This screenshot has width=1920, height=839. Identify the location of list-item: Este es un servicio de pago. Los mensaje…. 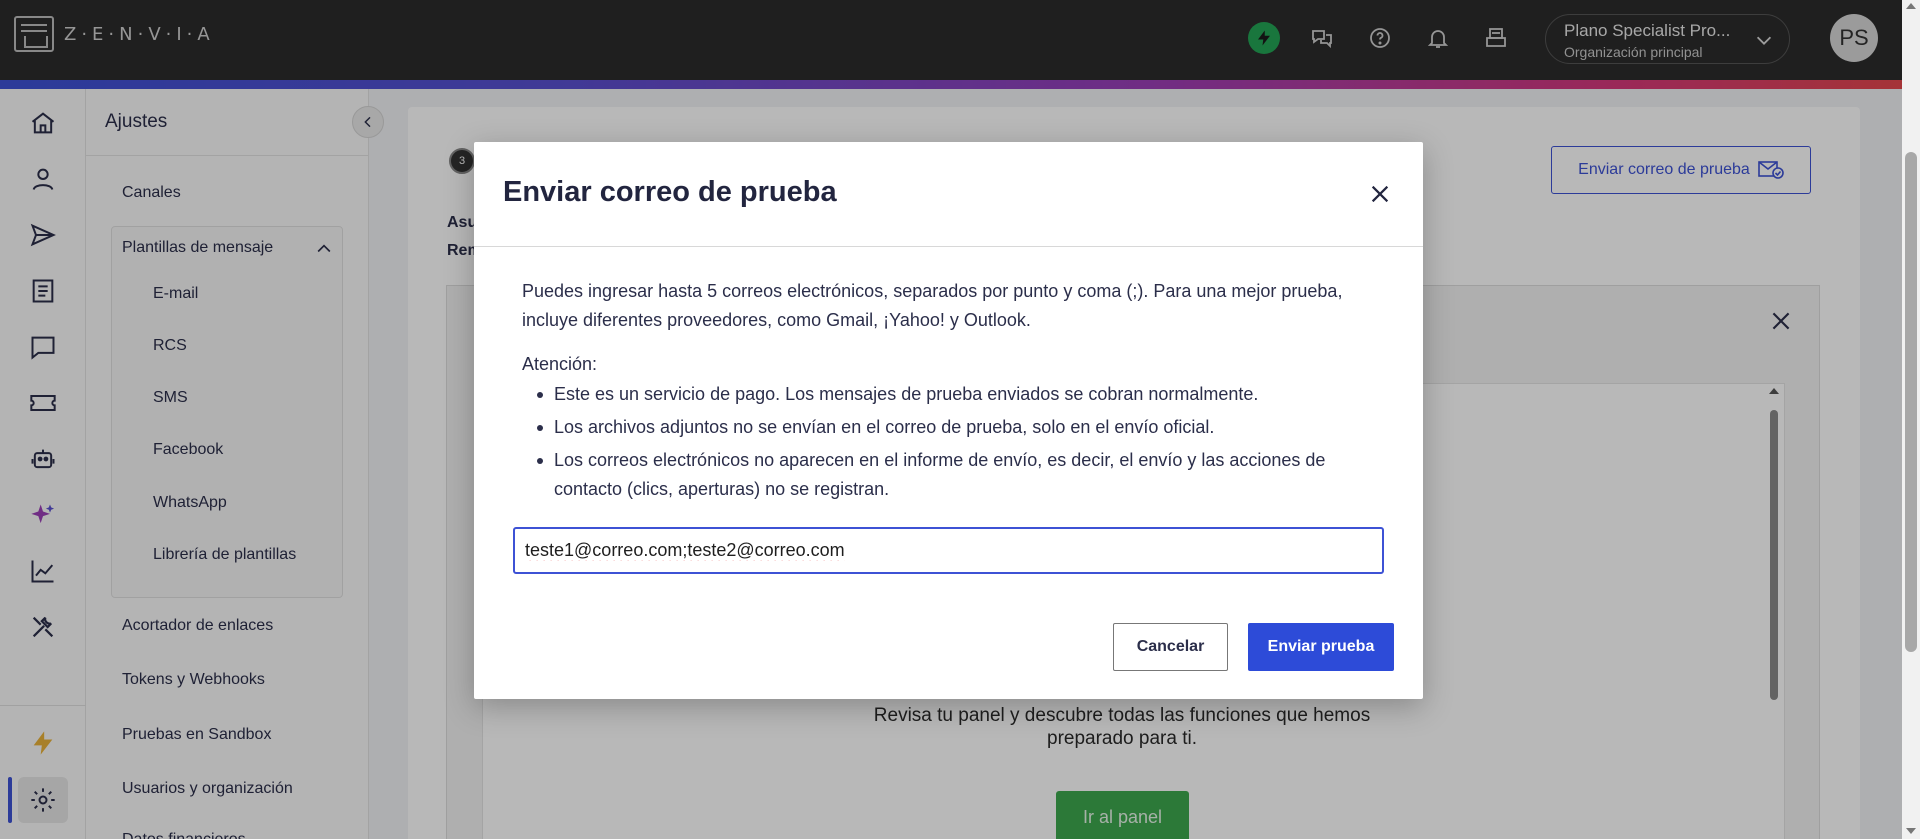
(952, 394).